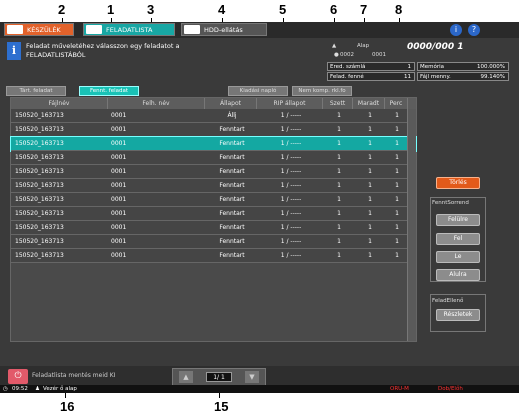 The width and height of the screenshot is (519, 417). I want to click on tab-machine-label: KÉSZÜLÉK, so click(44, 30).